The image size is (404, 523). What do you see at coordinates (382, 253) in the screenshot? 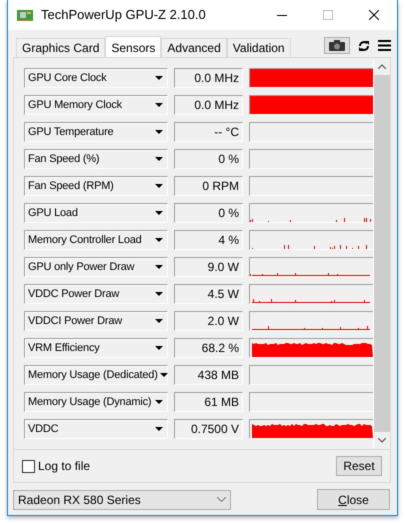
I see `scrollbar-thumb` at bounding box center [382, 253].